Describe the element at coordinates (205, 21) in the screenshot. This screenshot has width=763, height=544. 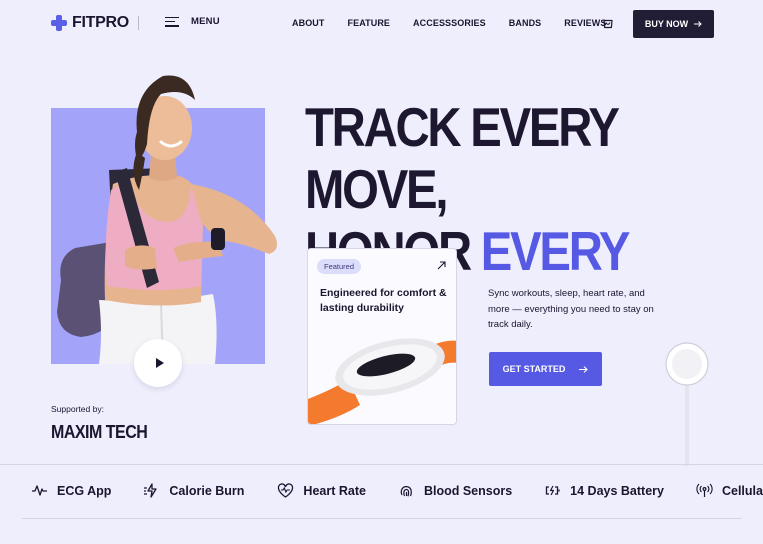
I see `menu-label: MENU` at that location.